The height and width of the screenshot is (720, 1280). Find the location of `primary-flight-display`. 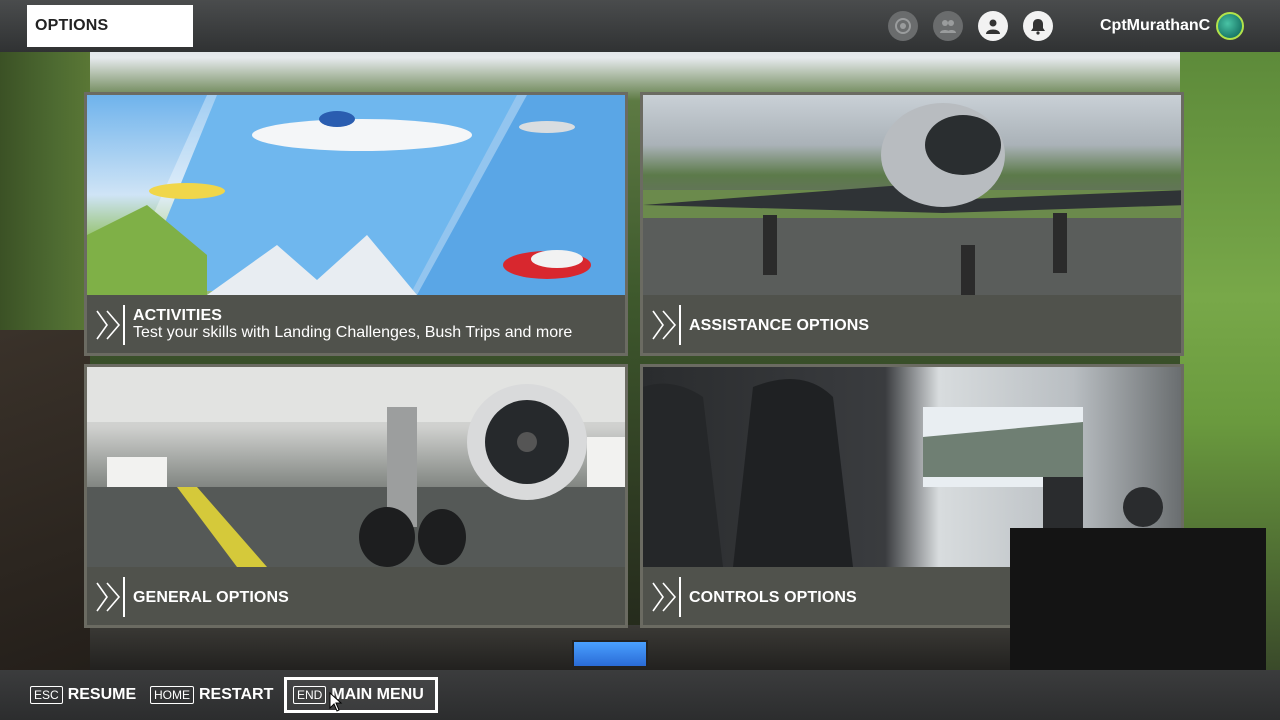

primary-flight-display is located at coordinates (610, 654).